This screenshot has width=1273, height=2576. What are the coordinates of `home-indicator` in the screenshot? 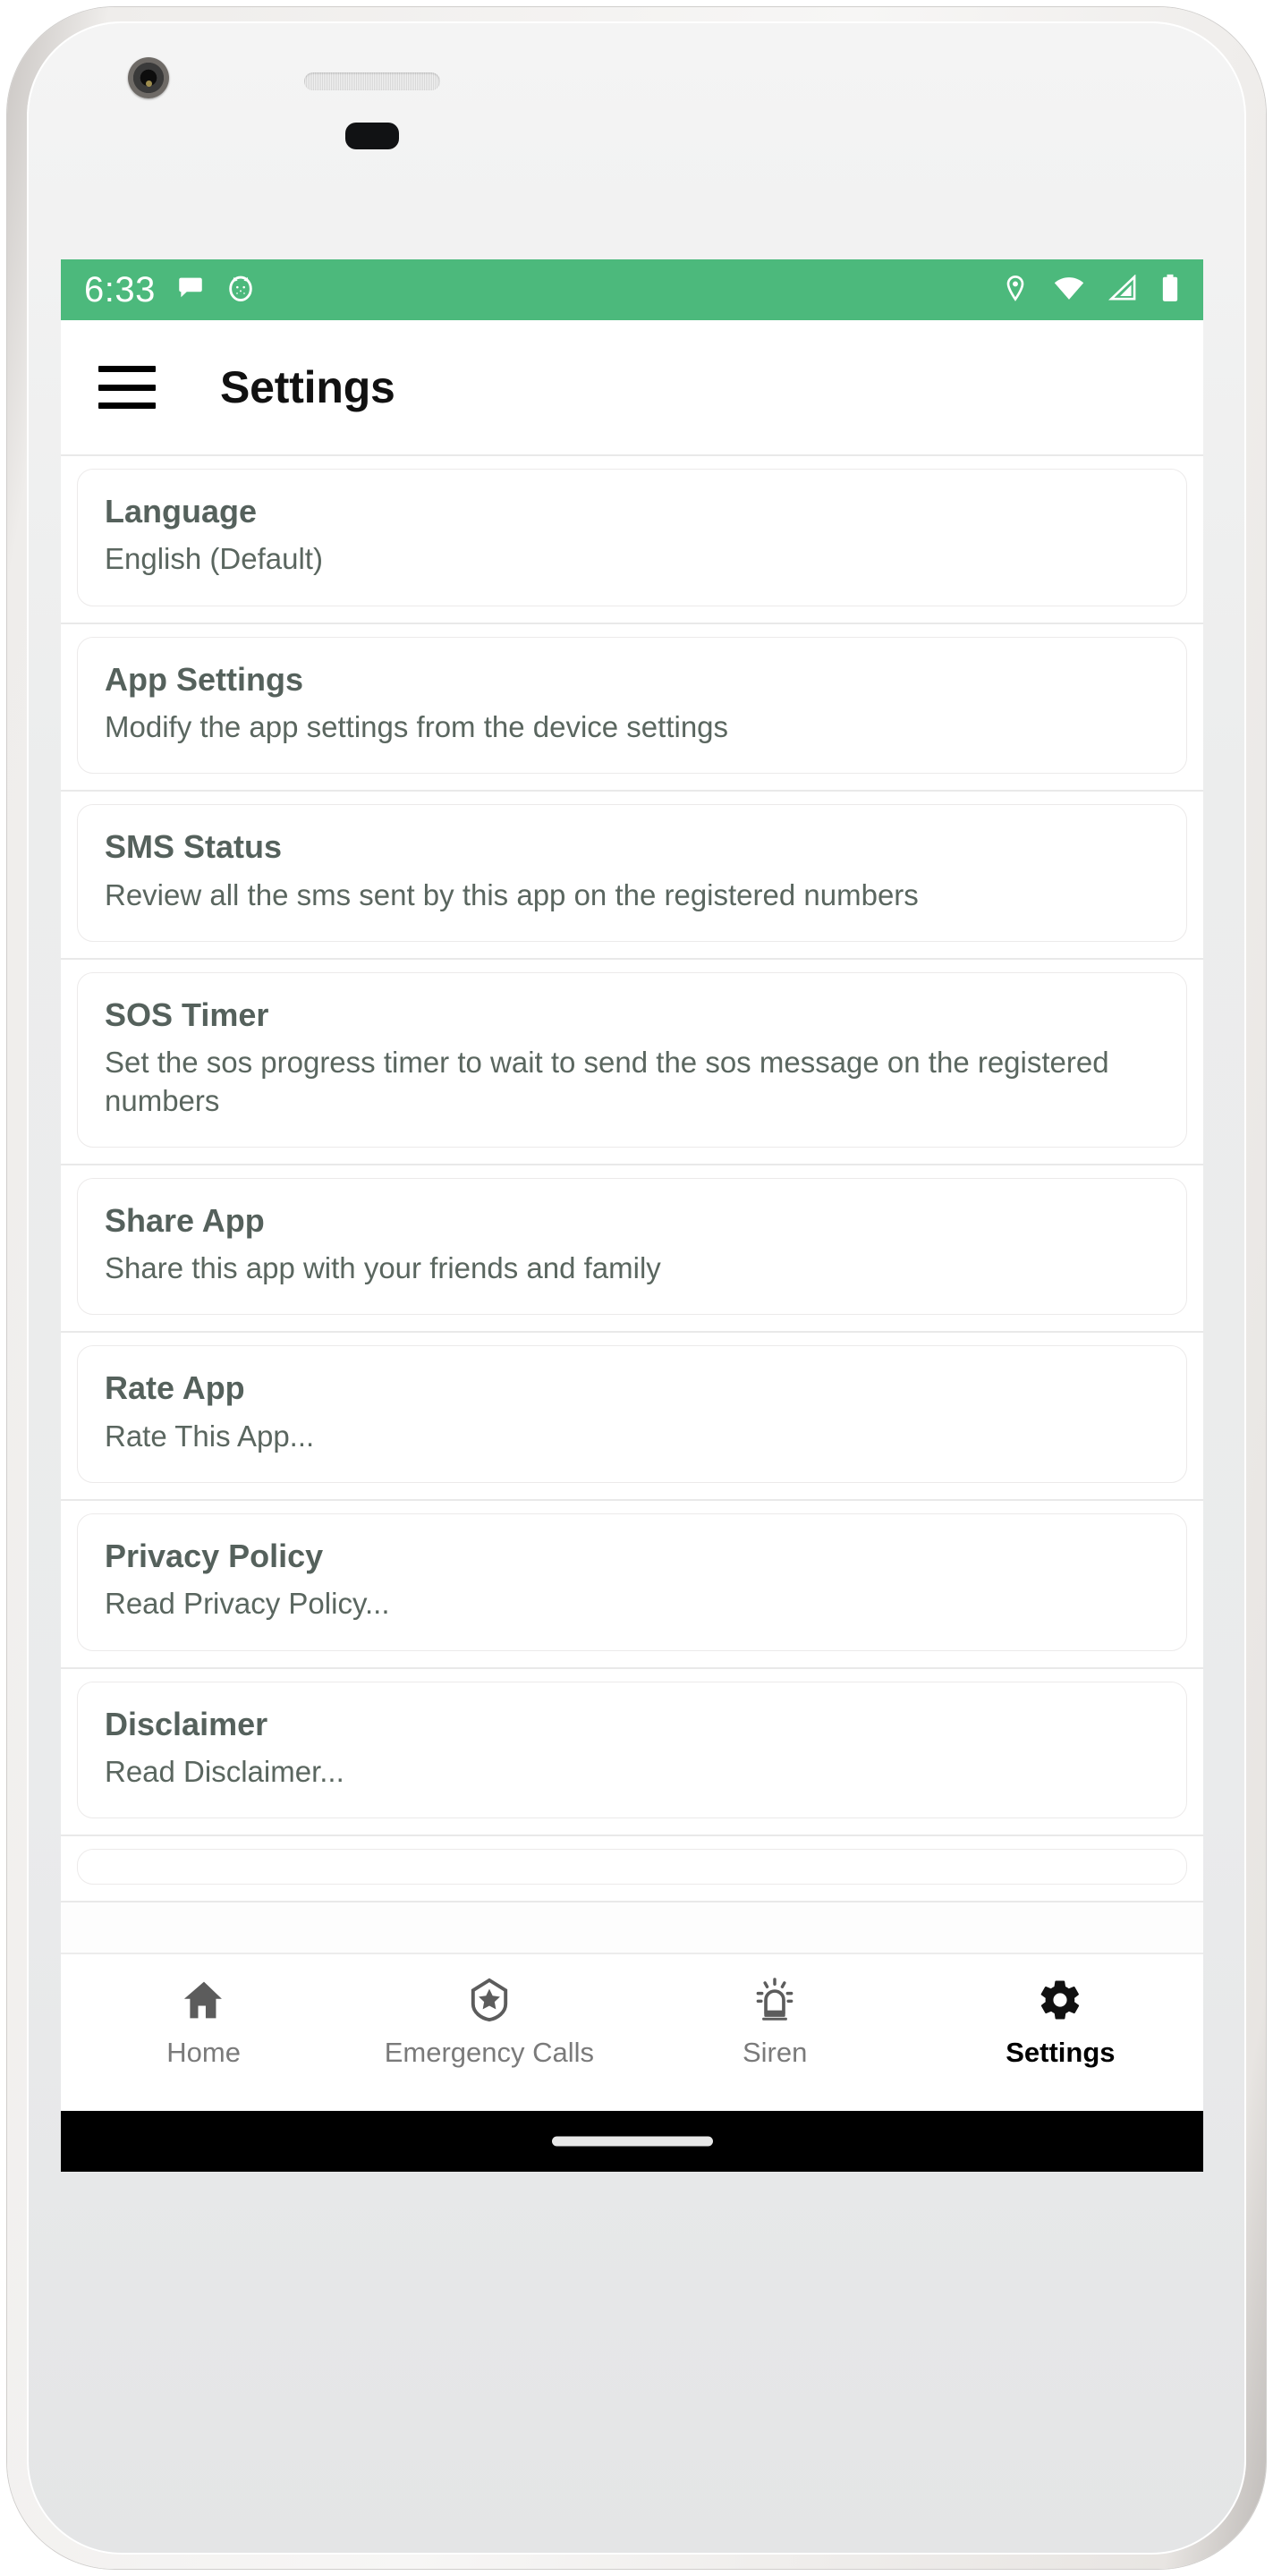 It's located at (632, 2141).